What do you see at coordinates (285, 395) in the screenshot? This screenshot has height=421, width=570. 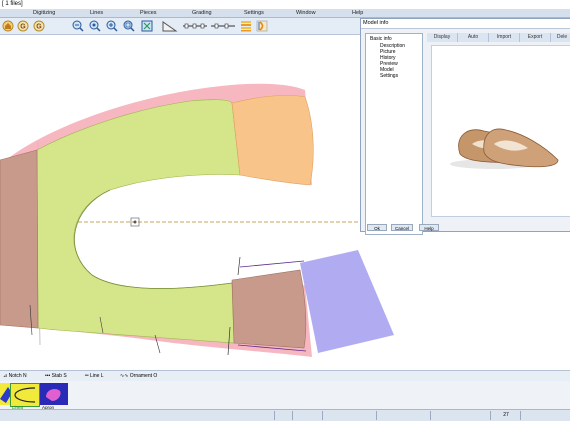 I see `piece-thumbnails: Linea Apron` at bounding box center [285, 395].